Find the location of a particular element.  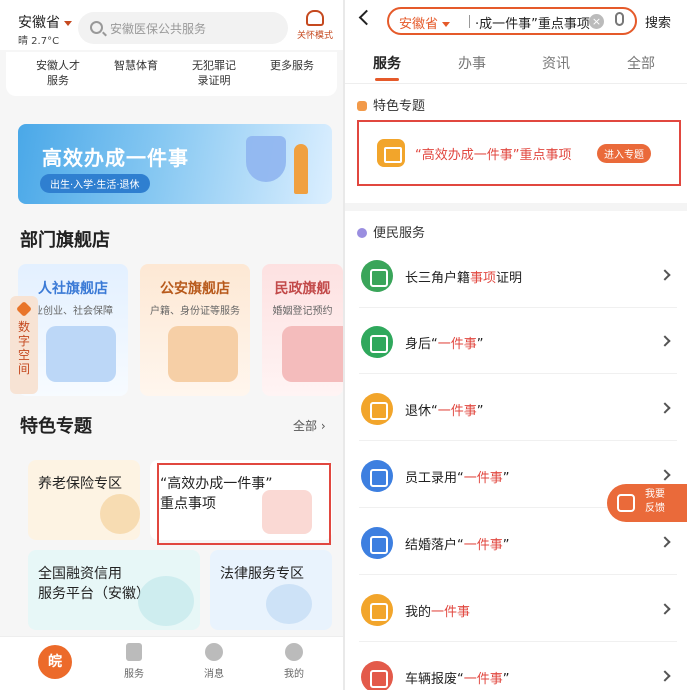

search-placeholder: 安徽医保公共服务 is located at coordinates (158, 29).